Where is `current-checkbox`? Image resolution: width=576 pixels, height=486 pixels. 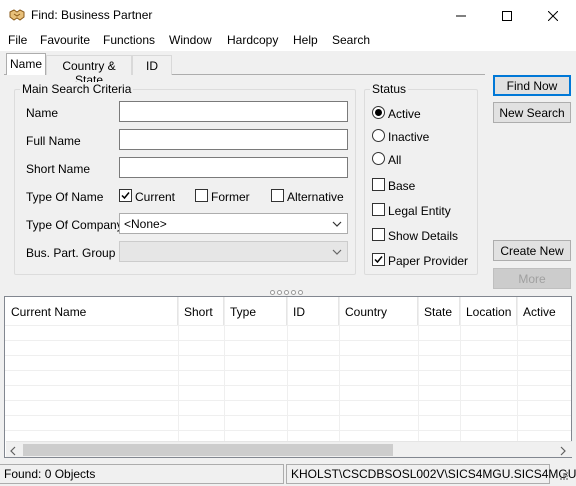
current-checkbox is located at coordinates (125, 195).